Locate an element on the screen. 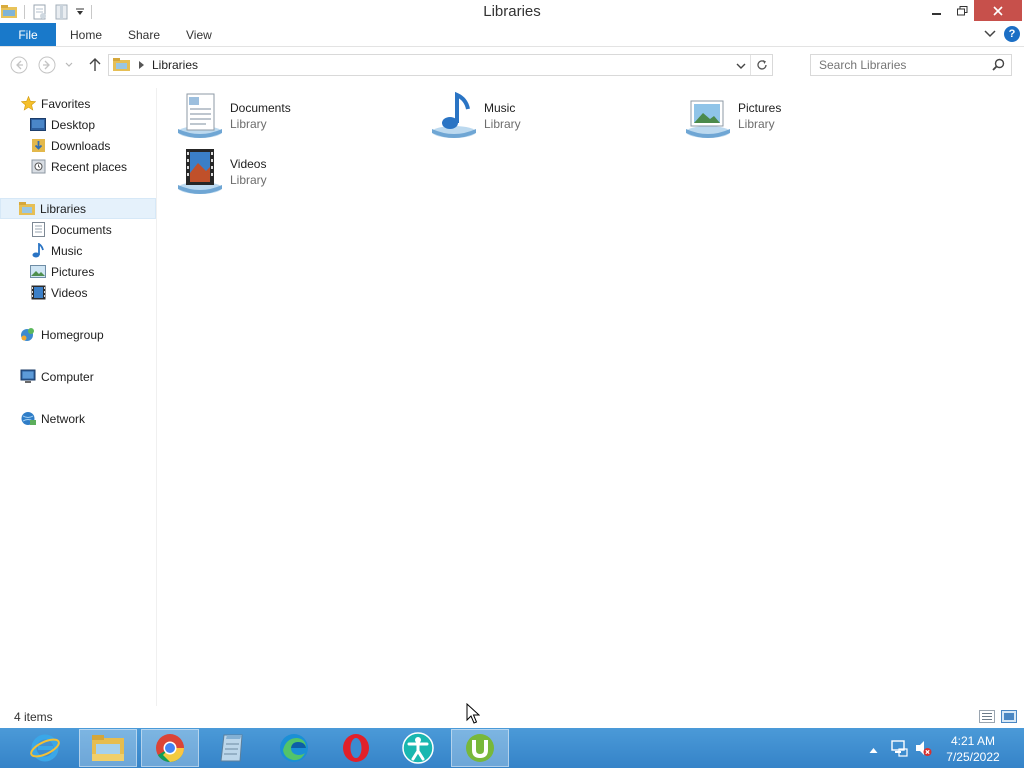 This screenshot has height=768, width=1024. expand-ribbon-icon is located at coordinates (990, 34).